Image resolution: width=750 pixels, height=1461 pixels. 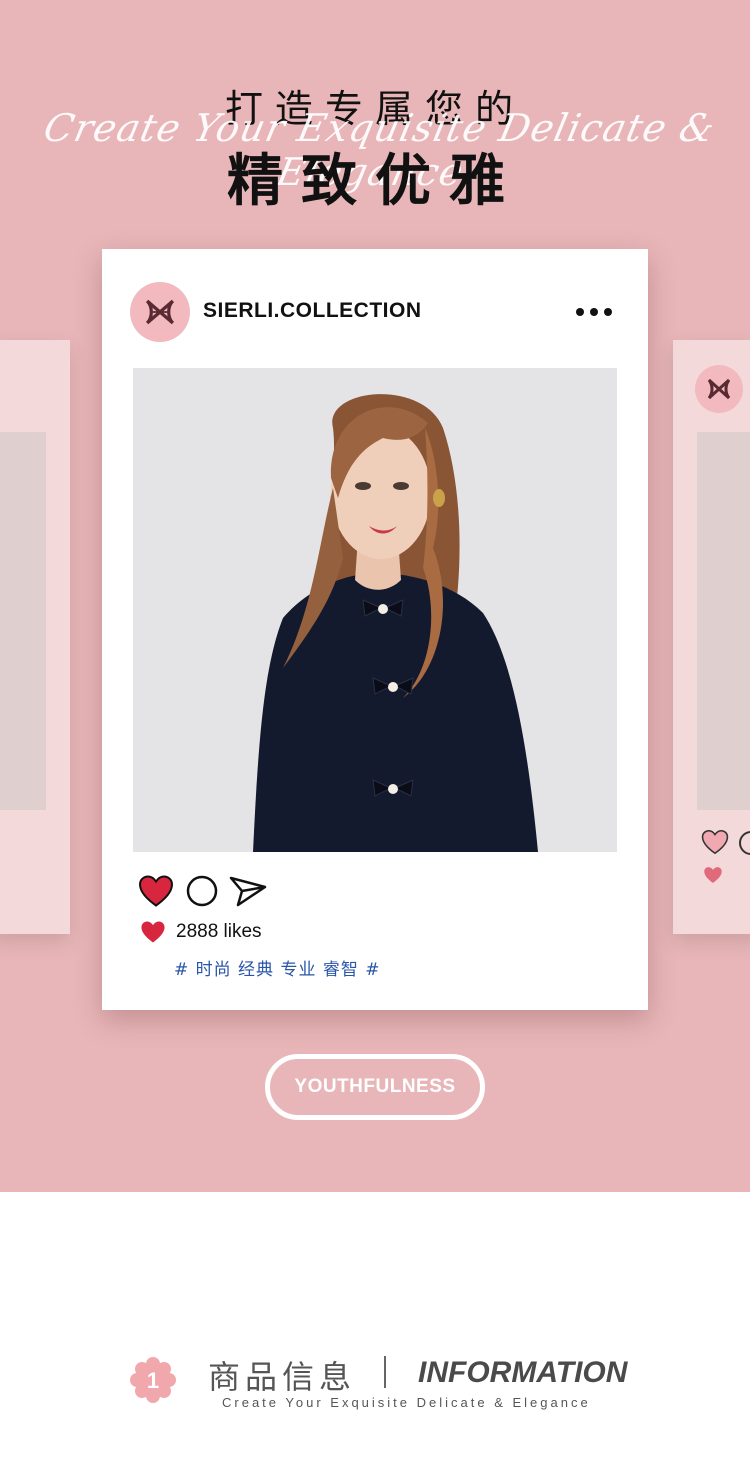 What do you see at coordinates (594, 312) in the screenshot?
I see `more-dots-icon` at bounding box center [594, 312].